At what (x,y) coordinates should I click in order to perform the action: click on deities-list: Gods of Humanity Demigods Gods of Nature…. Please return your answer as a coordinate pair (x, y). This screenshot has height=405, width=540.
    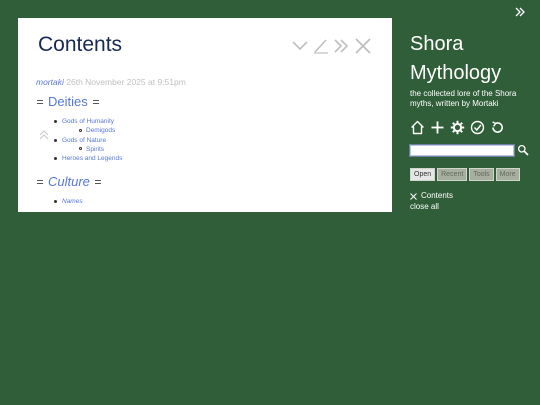
    Looking at the image, I should click on (212, 140).